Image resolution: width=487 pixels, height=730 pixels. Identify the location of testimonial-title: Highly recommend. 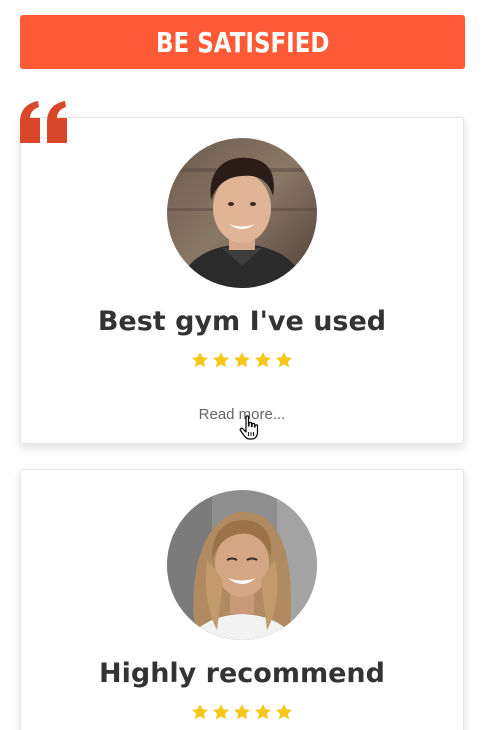
(242, 673).